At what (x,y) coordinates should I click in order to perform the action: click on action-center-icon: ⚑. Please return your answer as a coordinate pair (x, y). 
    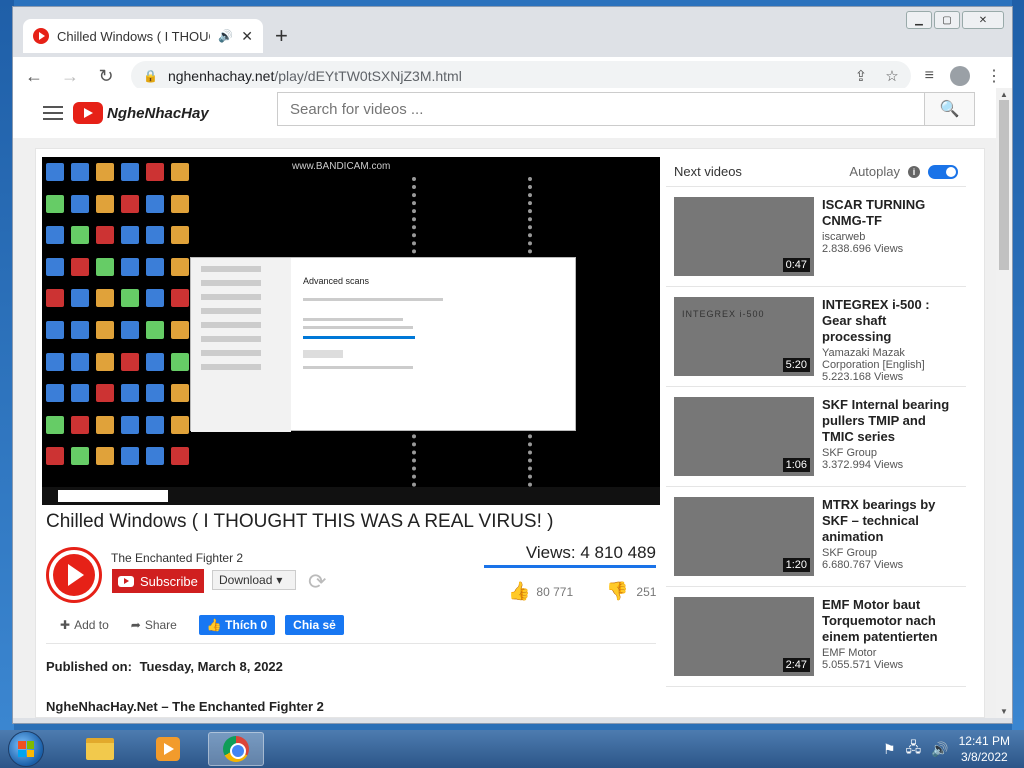
    Looking at the image, I should click on (889, 749).